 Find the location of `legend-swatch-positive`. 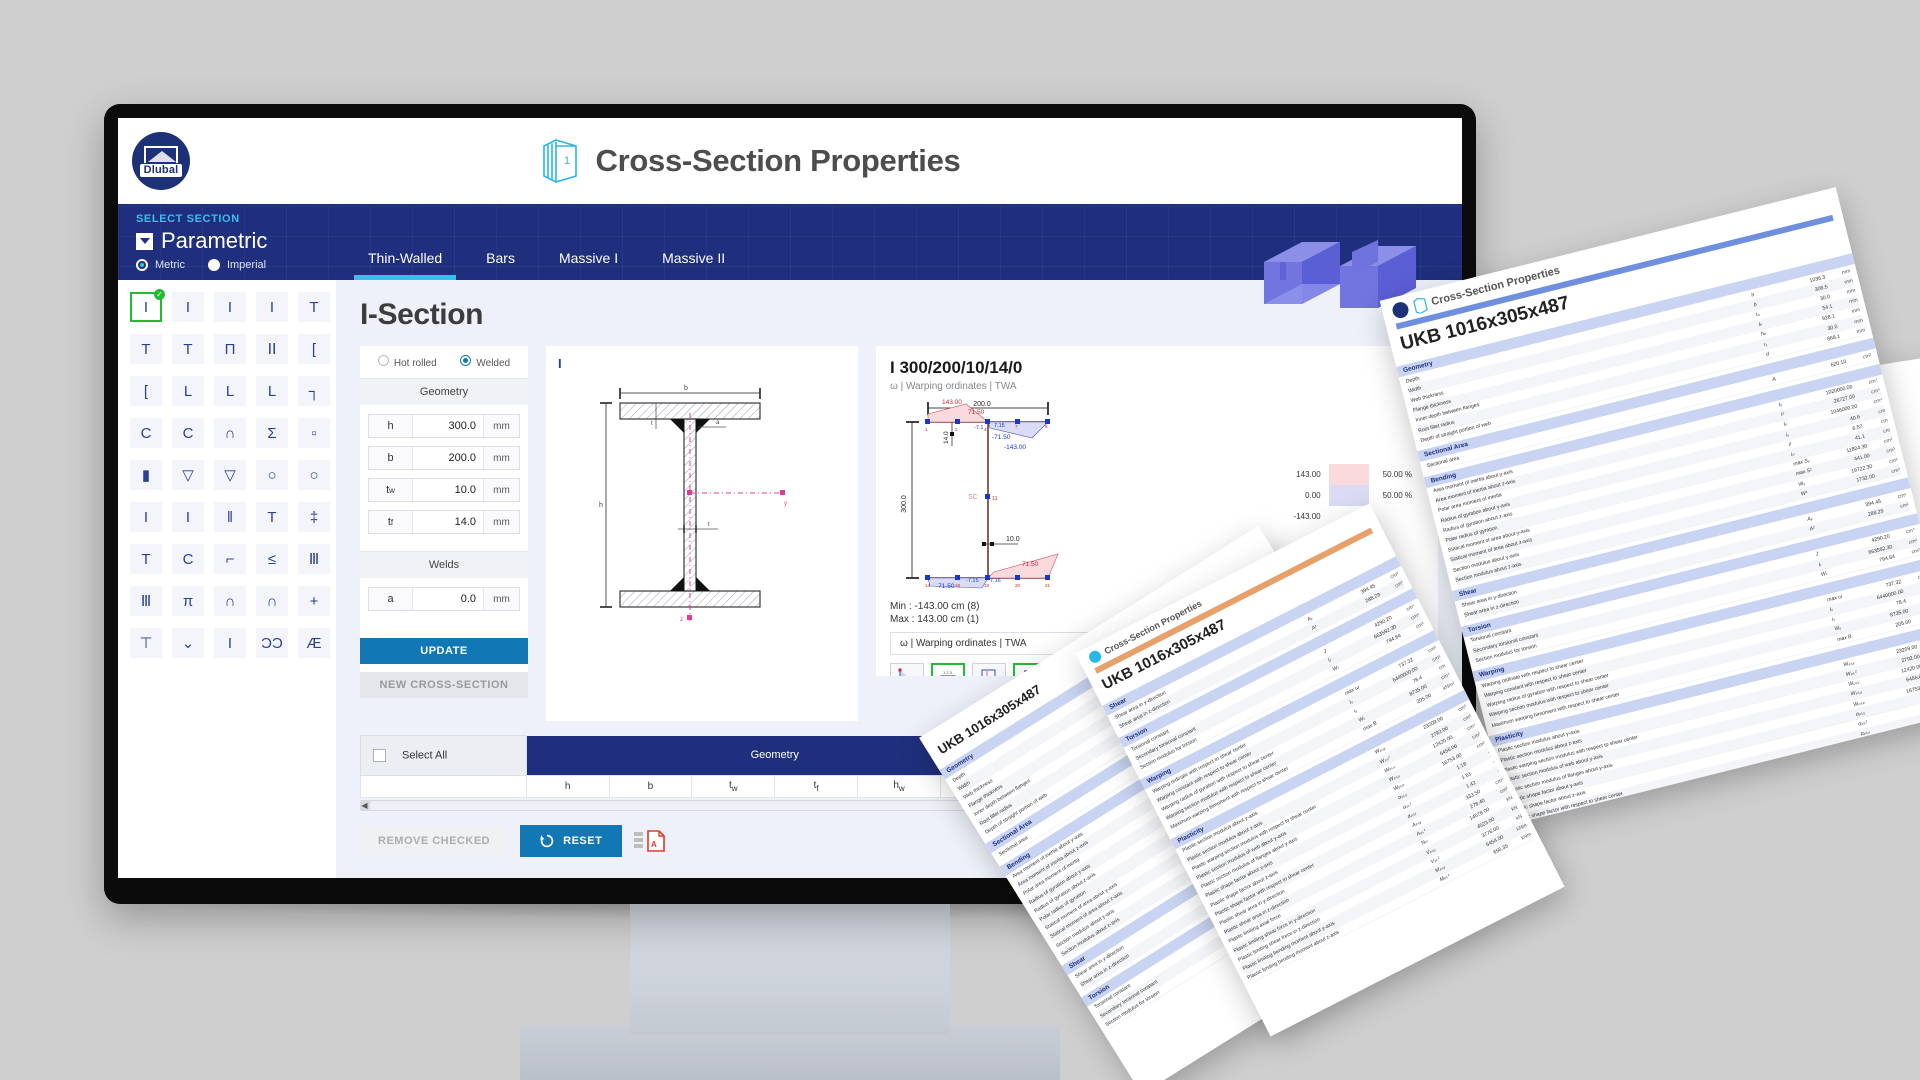

legend-swatch-positive is located at coordinates (1348, 474).